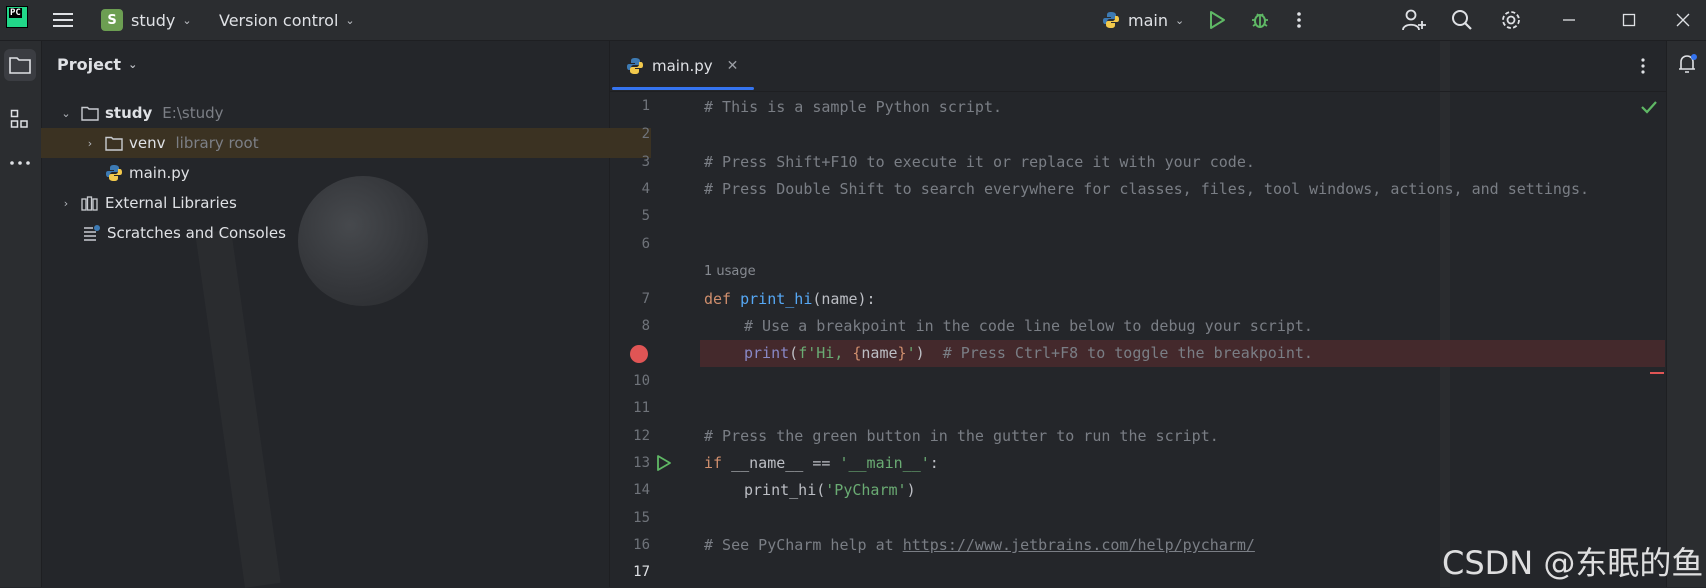 The image size is (1706, 588). I want to click on right-tool-strip, so click(1686, 314).